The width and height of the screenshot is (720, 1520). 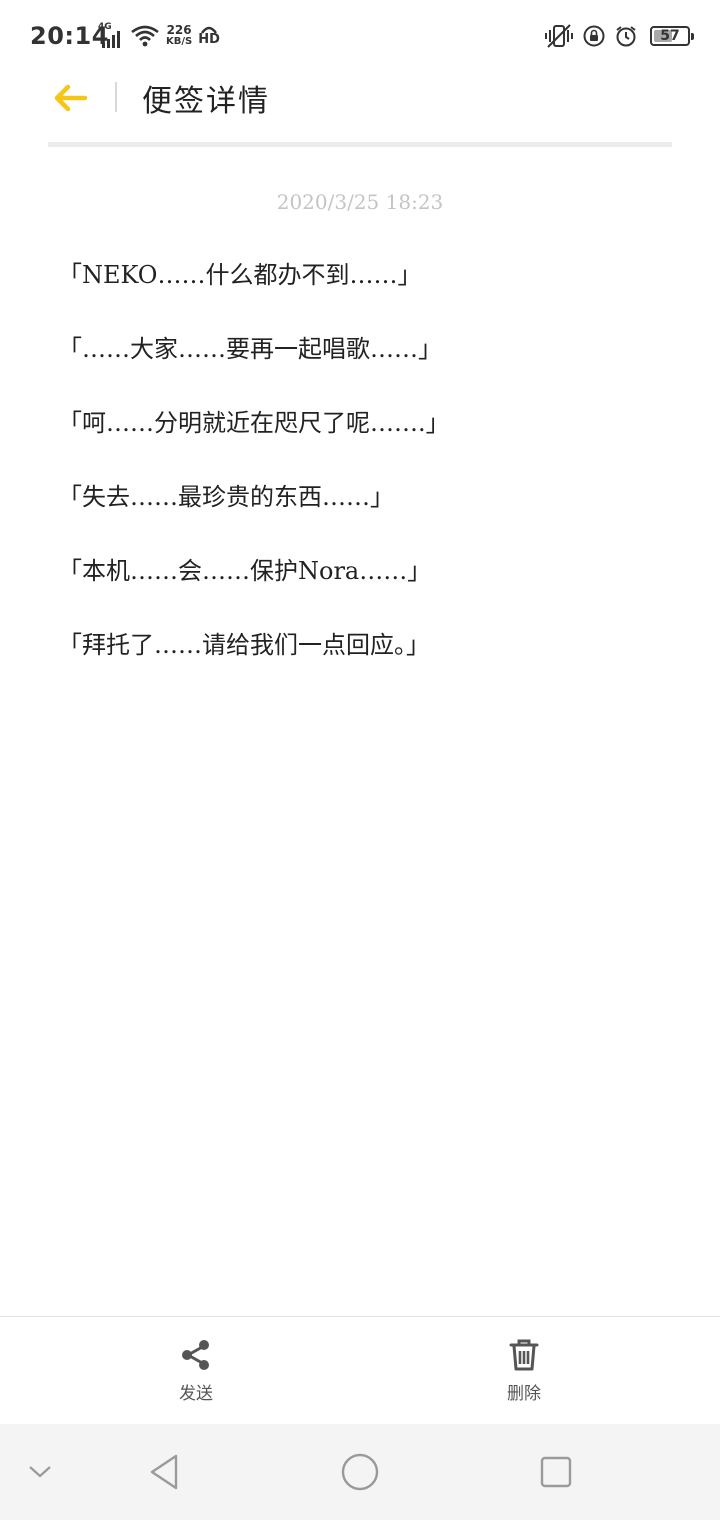 I want to click on status-right-icons: 57, so click(x=619, y=36).